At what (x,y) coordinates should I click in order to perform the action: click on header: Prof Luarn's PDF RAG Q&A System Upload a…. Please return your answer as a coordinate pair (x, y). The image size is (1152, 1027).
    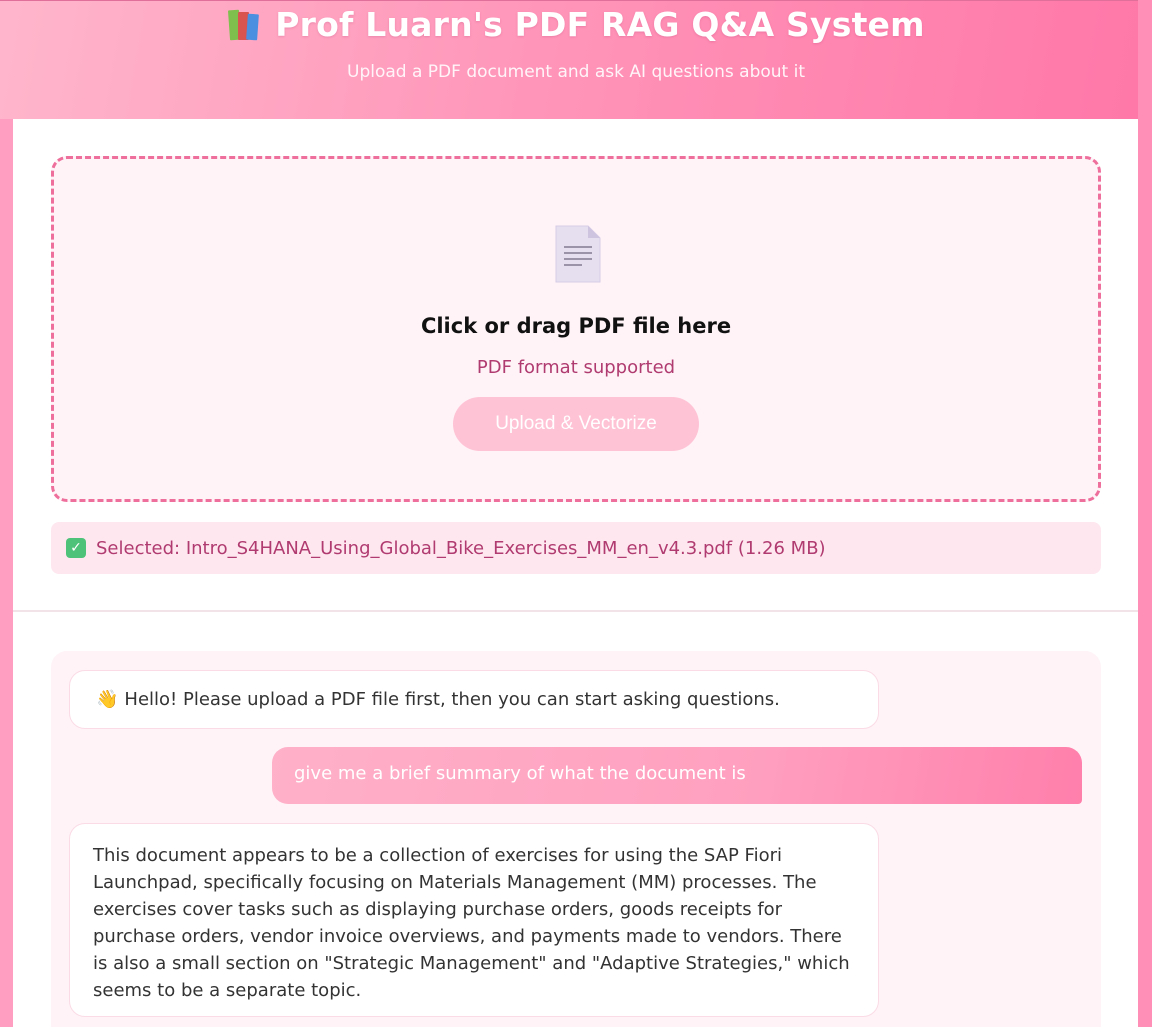
    Looking at the image, I should click on (569, 59).